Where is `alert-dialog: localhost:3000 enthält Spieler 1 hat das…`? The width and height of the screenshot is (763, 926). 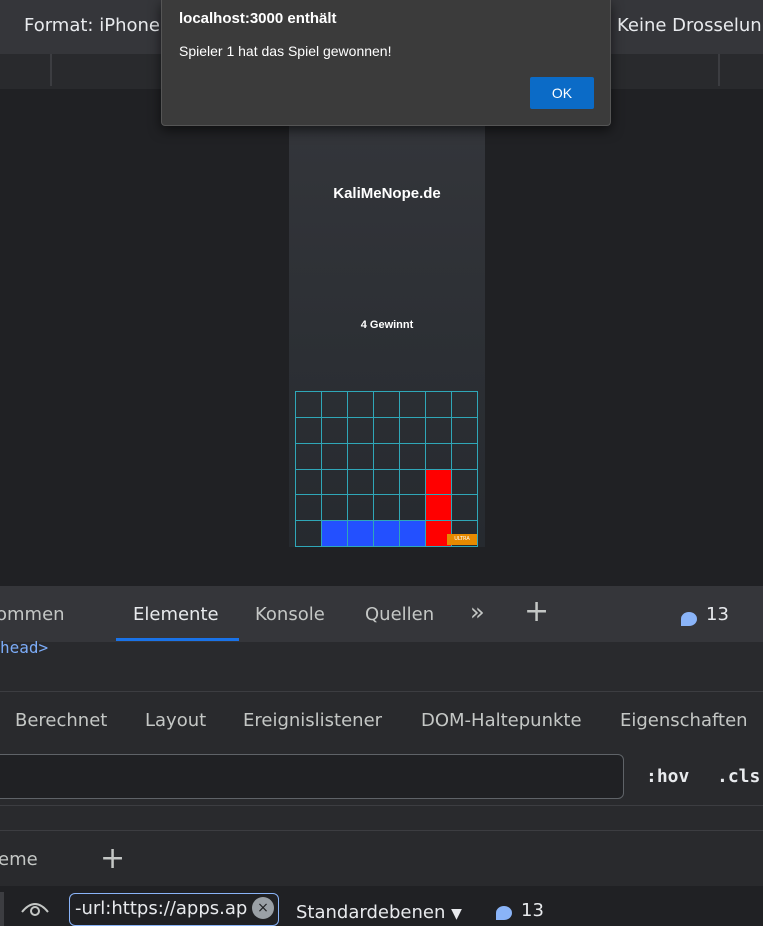 alert-dialog: localhost:3000 enthält Spieler 1 hat das… is located at coordinates (386, 63).